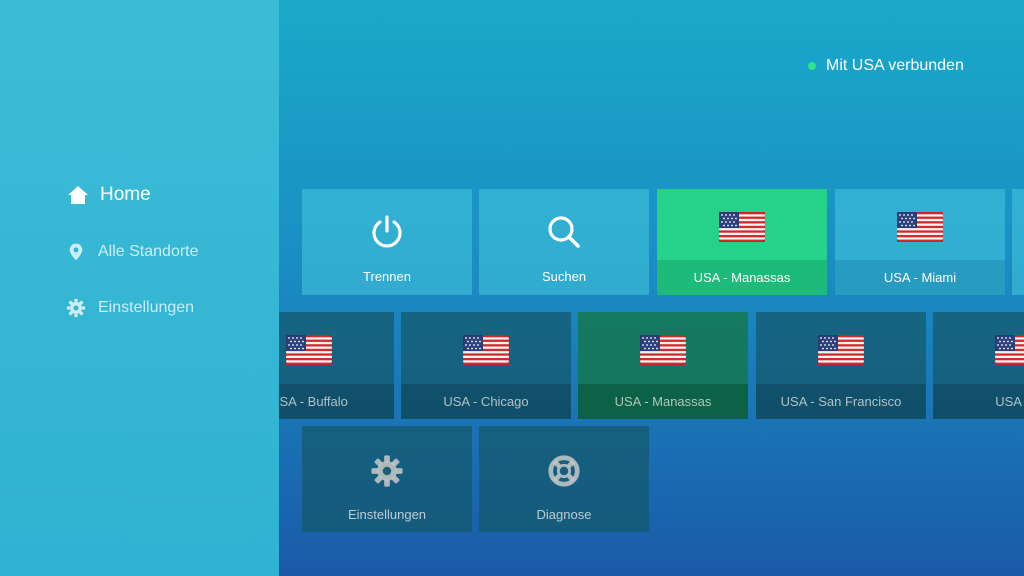  What do you see at coordinates (1009, 401) in the screenshot?
I see `tile-label: USA - A` at bounding box center [1009, 401].